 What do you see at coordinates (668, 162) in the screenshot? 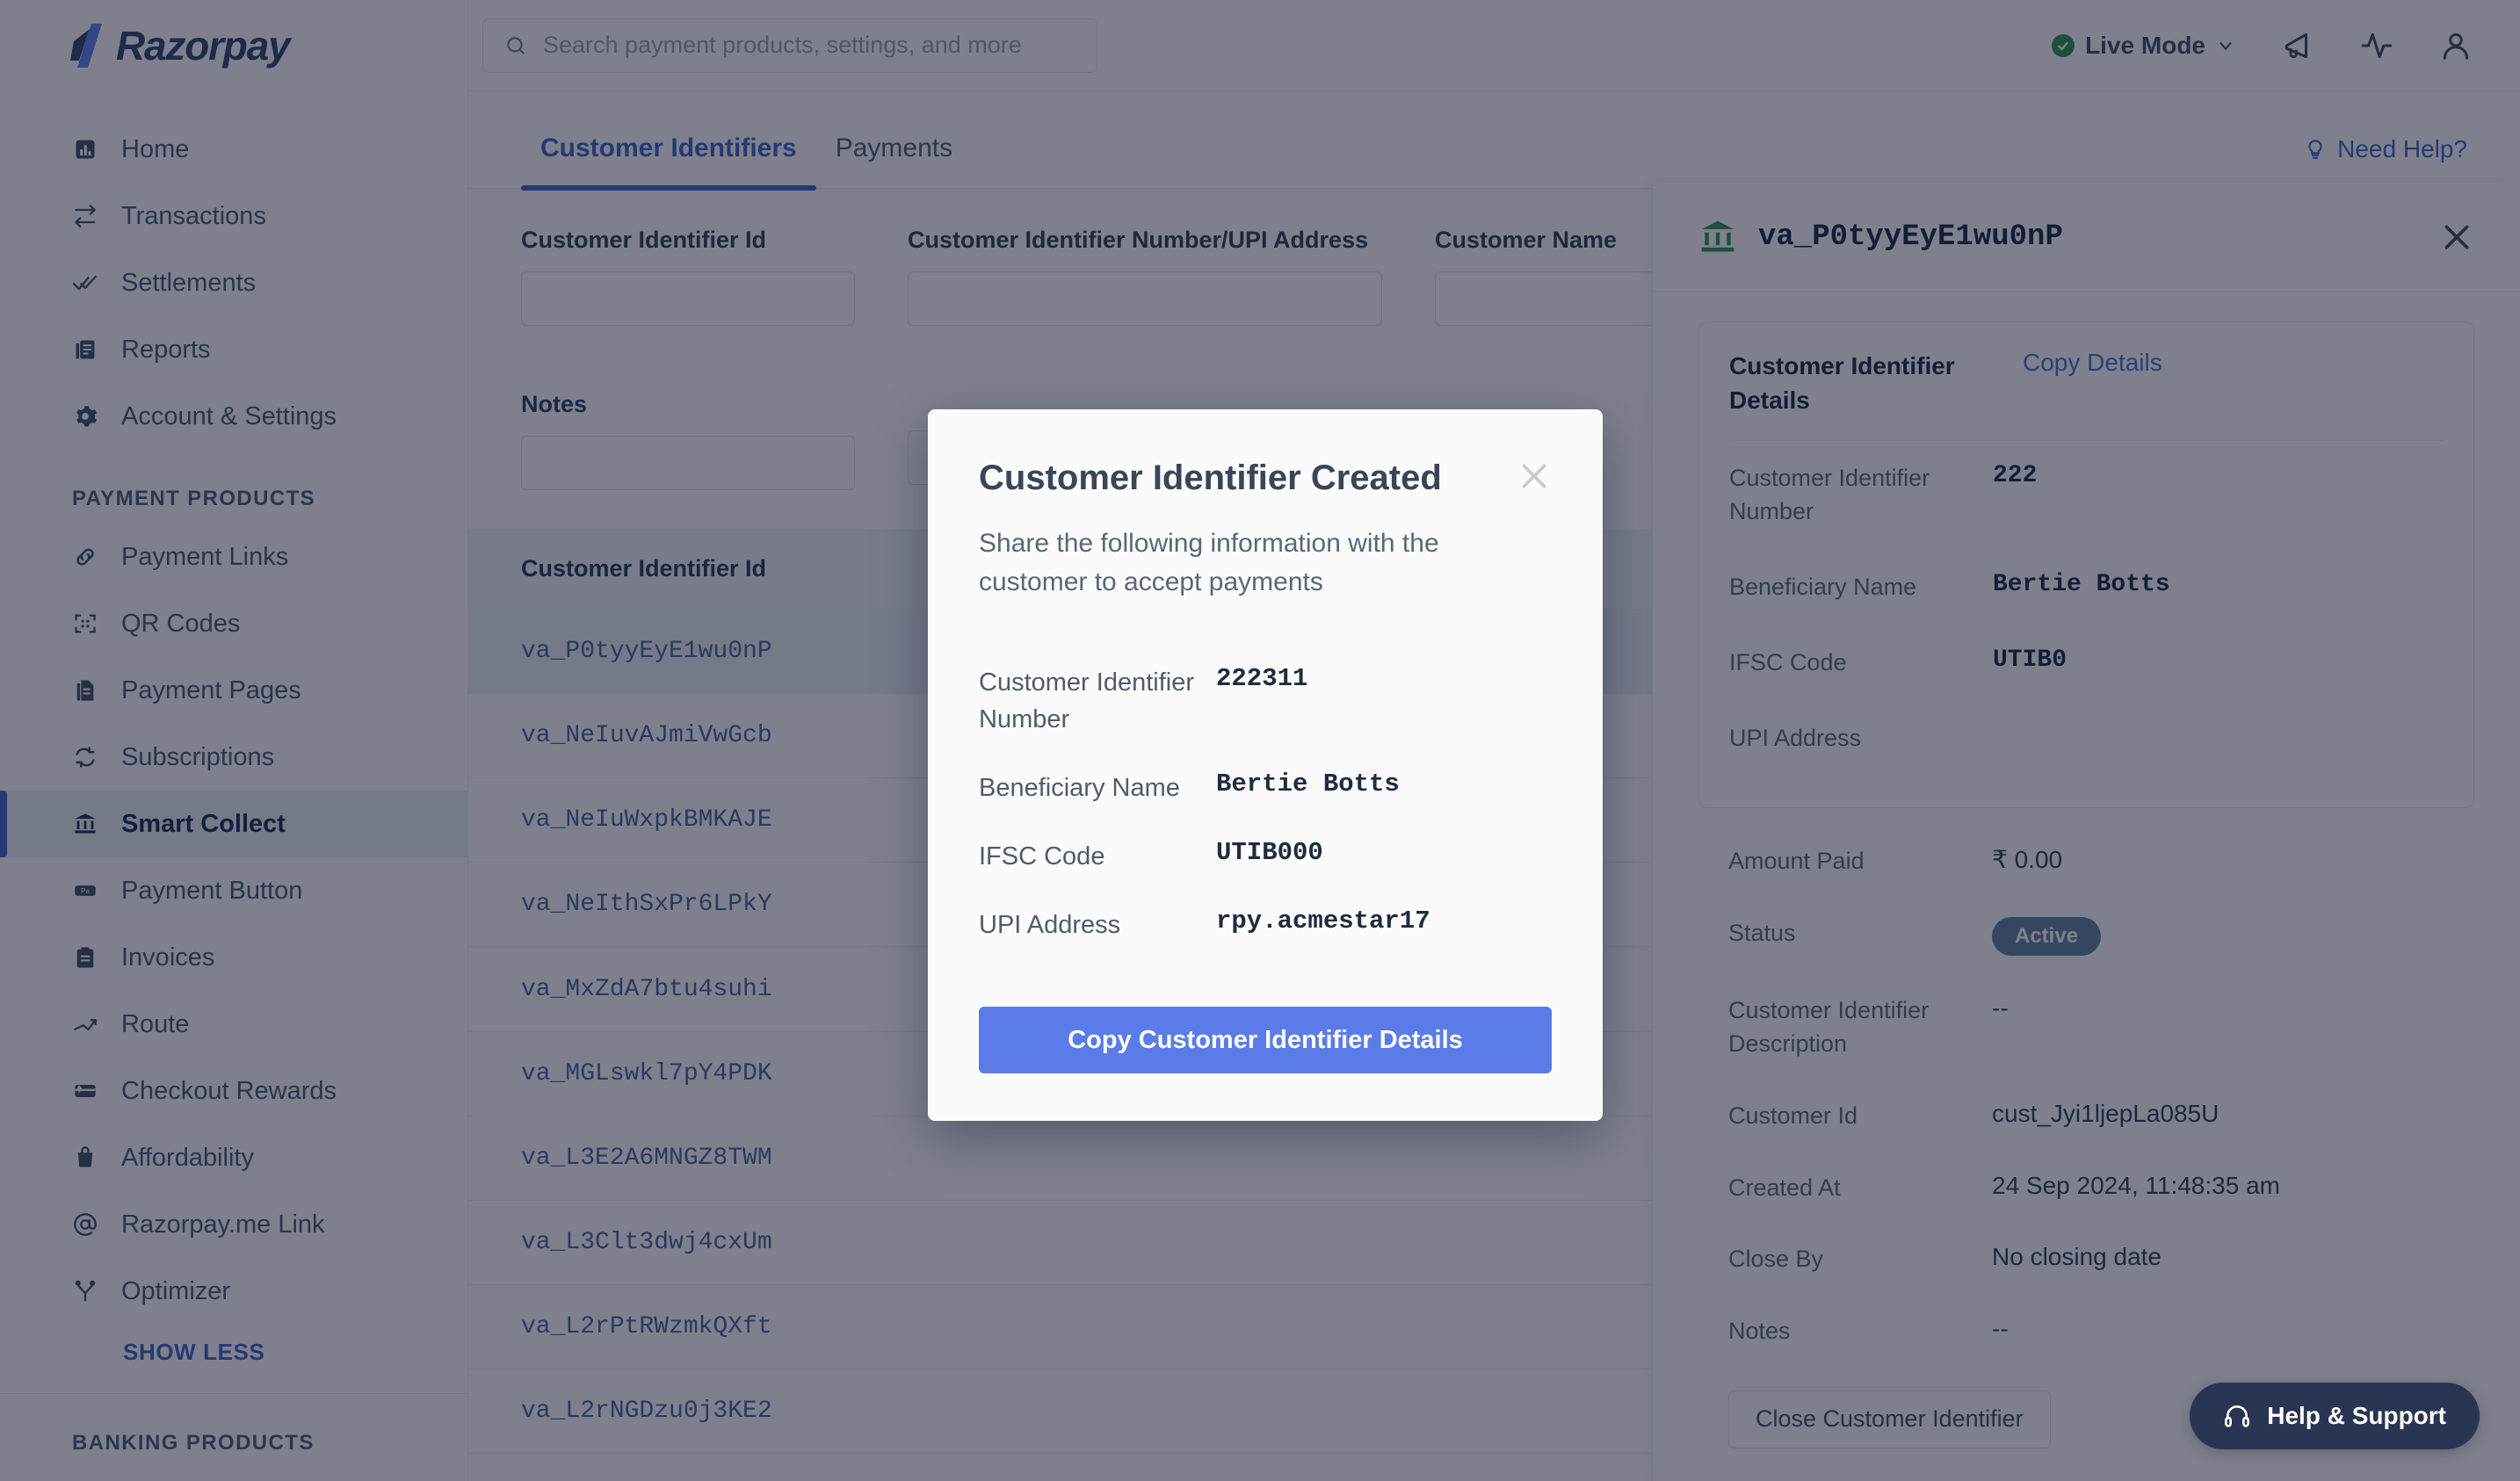
I see `tab-customer-identifiers: Customer Identifiers` at bounding box center [668, 162].